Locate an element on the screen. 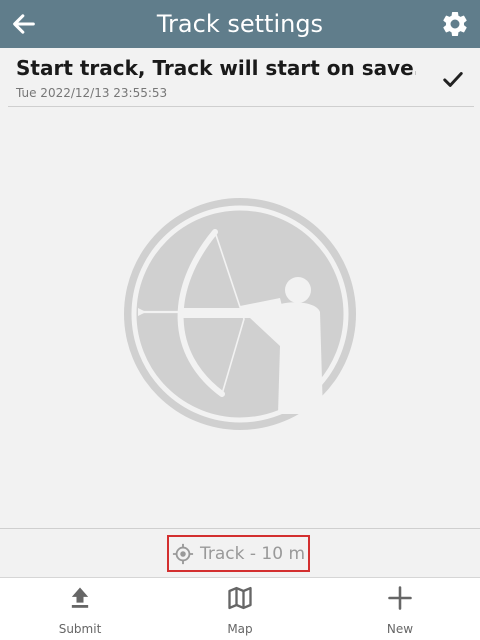 The width and height of the screenshot is (480, 640). bottom-nav: Submit Map New is located at coordinates (240, 608).